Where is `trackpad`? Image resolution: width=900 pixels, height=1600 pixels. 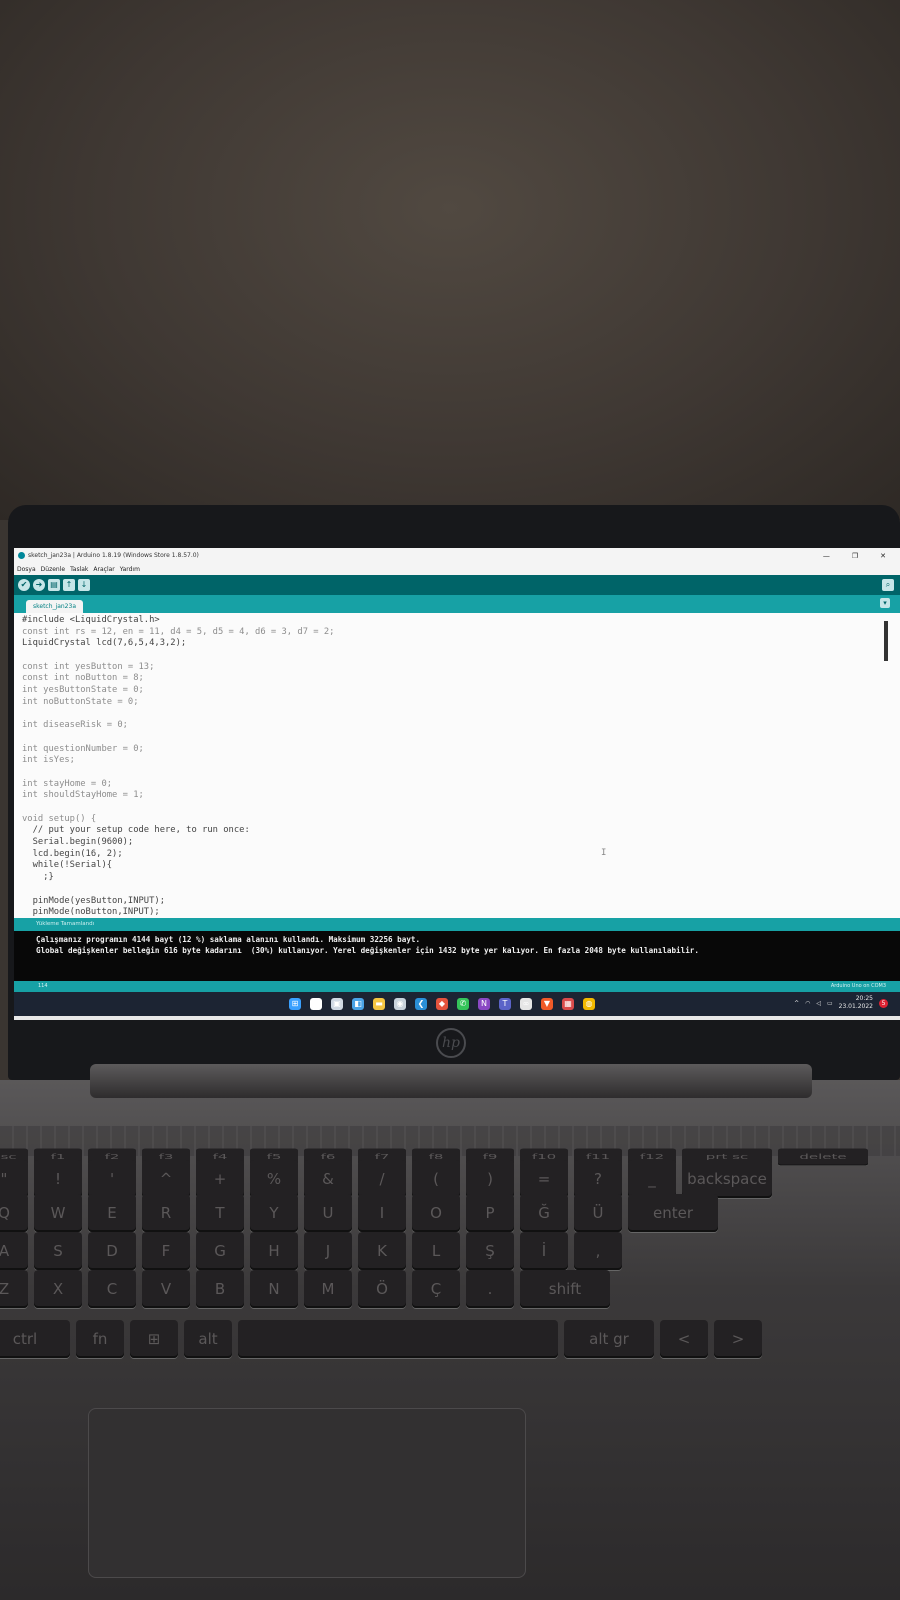 trackpad is located at coordinates (307, 1493).